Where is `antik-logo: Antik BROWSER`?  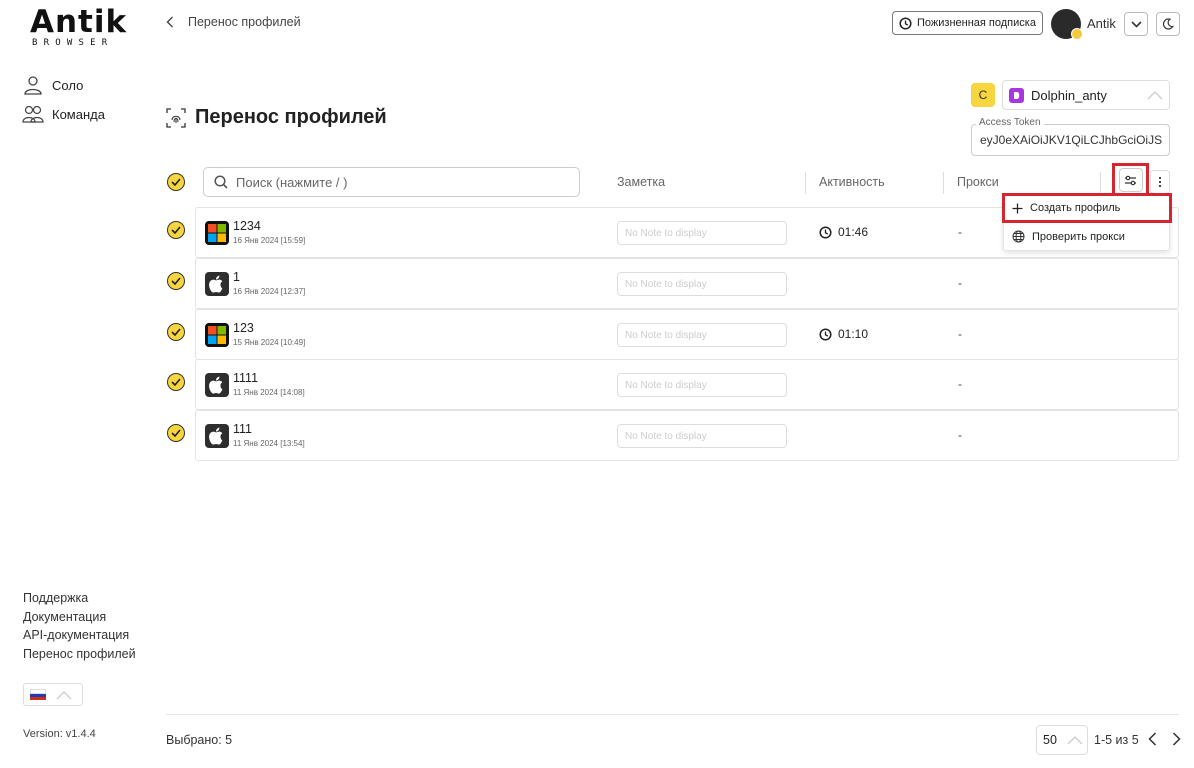
antik-logo: Antik BROWSER is located at coordinates (80, 27).